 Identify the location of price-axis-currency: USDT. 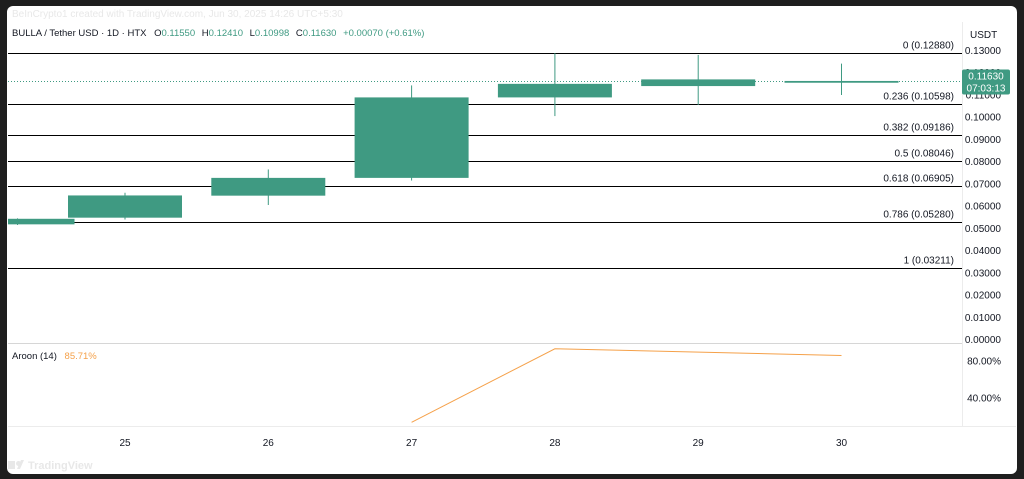
(983, 35).